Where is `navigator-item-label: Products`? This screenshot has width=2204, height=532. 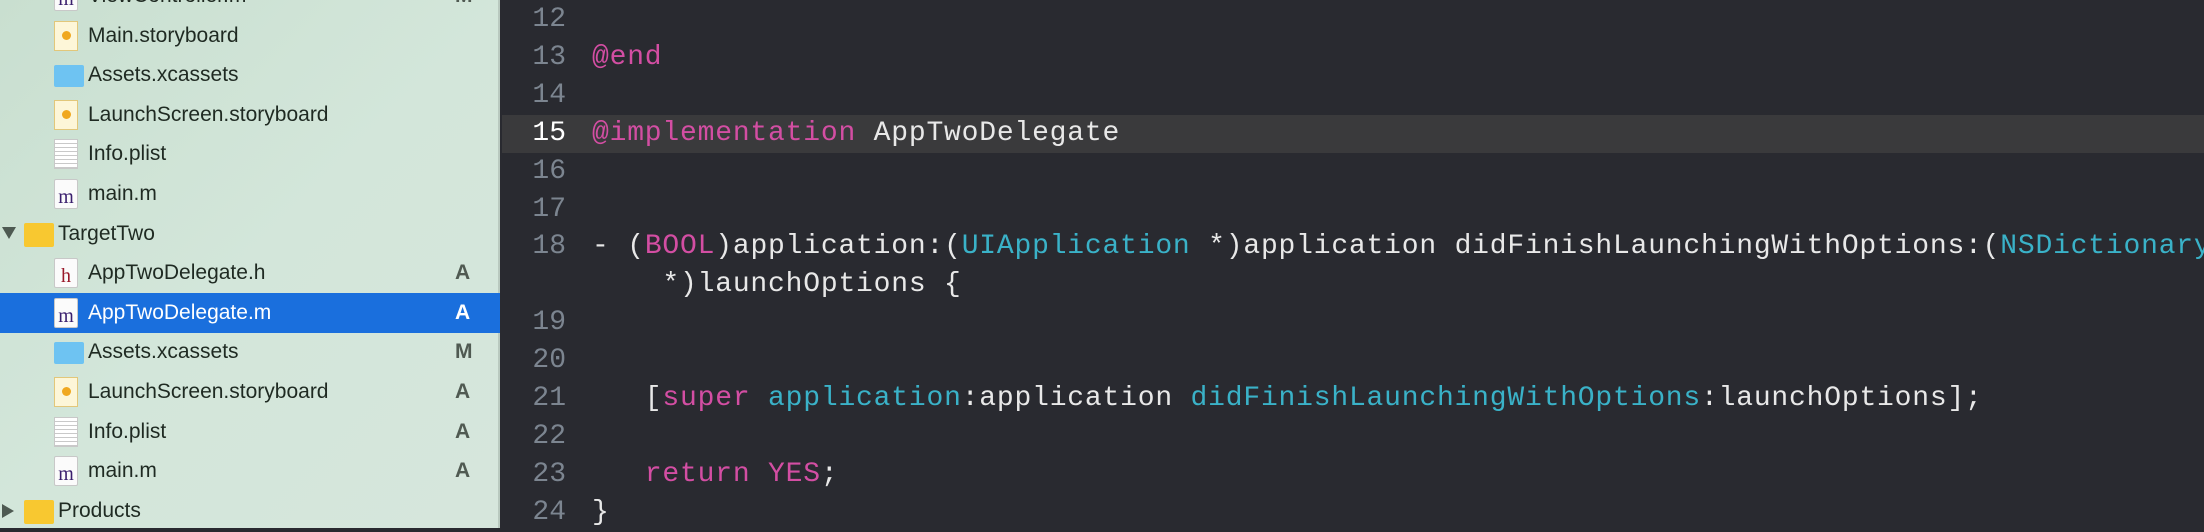
navigator-item-label: Products is located at coordinates (99, 510).